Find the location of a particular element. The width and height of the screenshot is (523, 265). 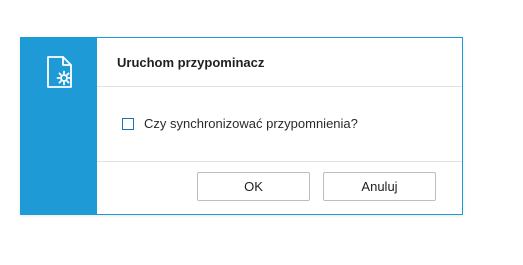

ok-button: OK is located at coordinates (253, 186).